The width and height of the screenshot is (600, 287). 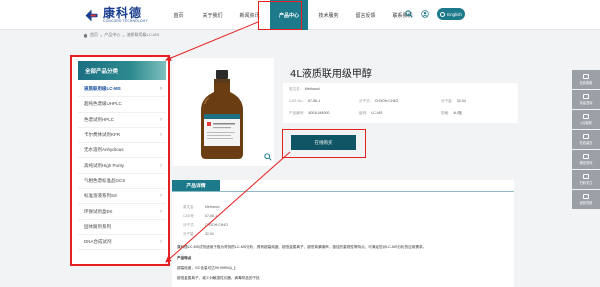 I want to click on sidebar-item-uhplc: 超纯色谱级UHPLC, so click(x=122, y=105).